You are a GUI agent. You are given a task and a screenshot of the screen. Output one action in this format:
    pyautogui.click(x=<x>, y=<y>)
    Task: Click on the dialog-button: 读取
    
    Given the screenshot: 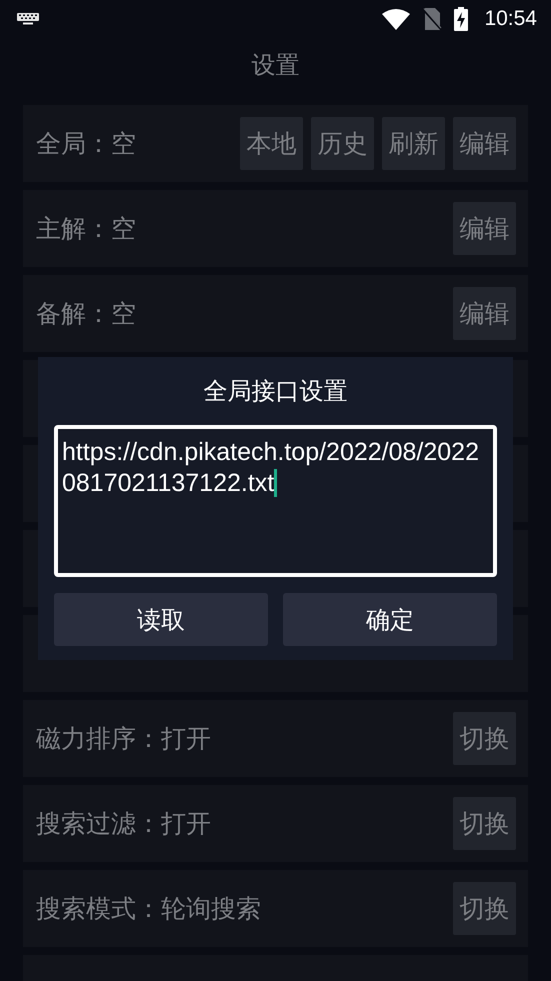 What is the action you would take?
    pyautogui.click(x=161, y=619)
    